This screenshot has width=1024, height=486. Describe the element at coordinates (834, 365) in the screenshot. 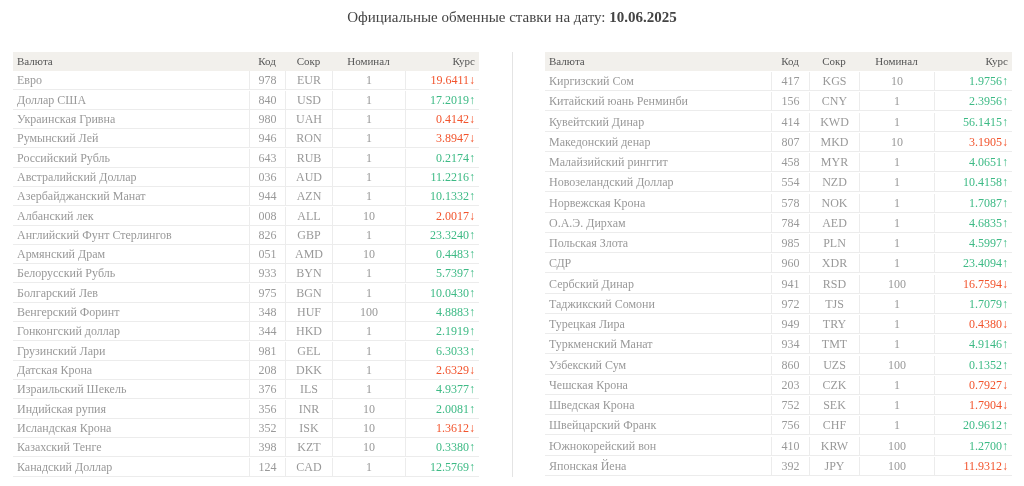

I see `table-cell: UZS` at that location.